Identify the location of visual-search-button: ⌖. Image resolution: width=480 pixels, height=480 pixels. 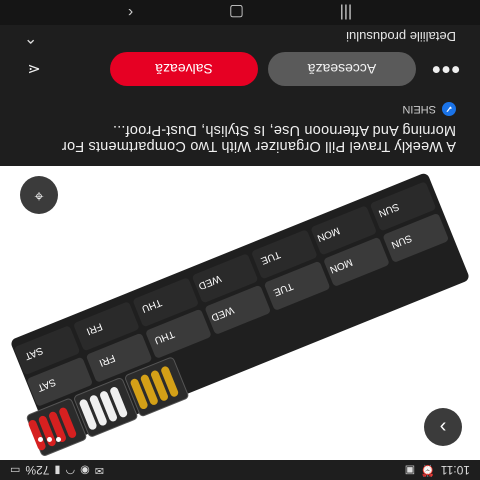
(39, 195).